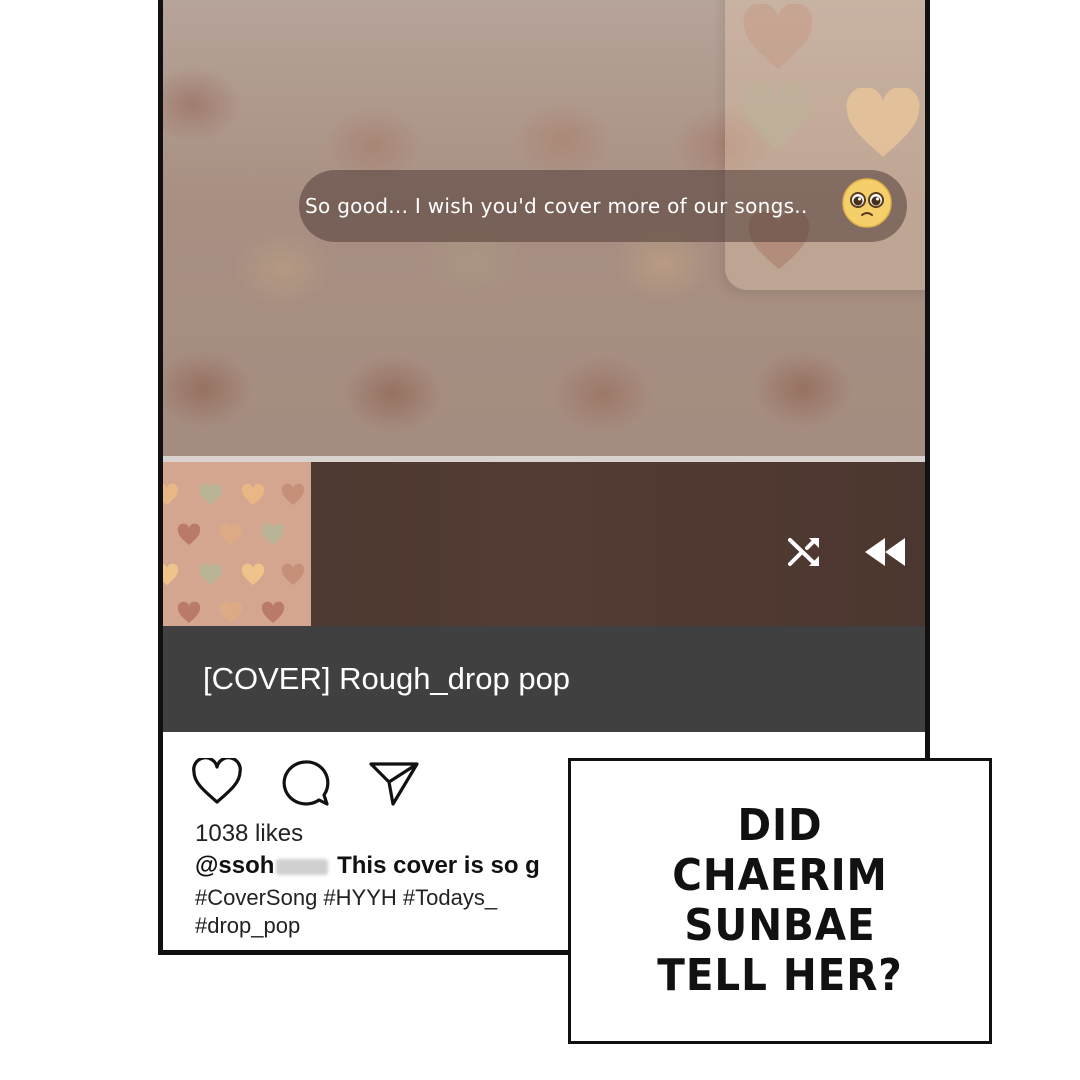 The image size is (1080, 1080). Describe the element at coordinates (302, 866) in the screenshot. I see `censored-username-part` at that location.